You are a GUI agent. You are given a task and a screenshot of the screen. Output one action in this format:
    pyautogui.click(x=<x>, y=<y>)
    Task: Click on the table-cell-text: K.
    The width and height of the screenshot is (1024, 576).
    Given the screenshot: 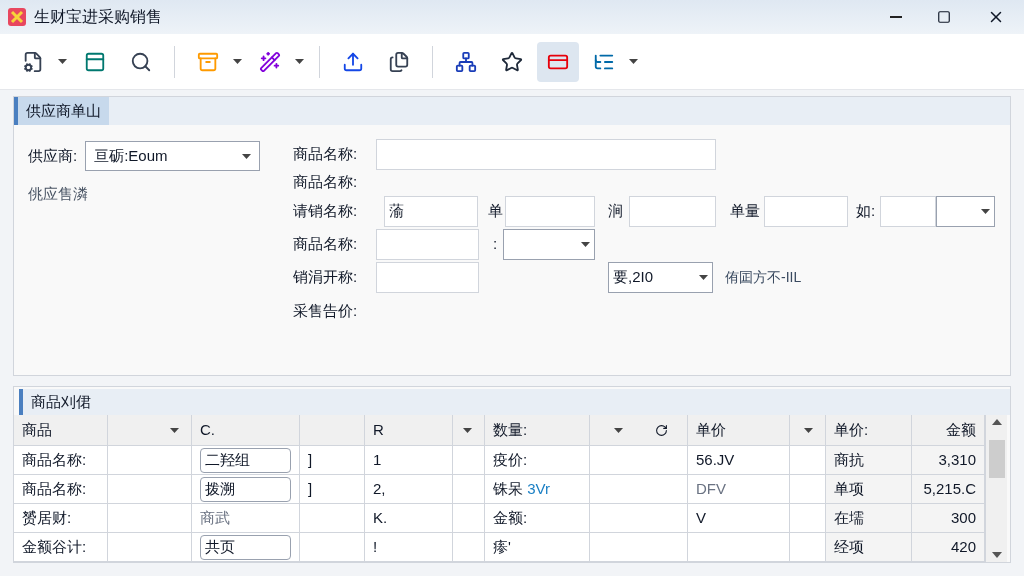 What is the action you would take?
    pyautogui.click(x=380, y=517)
    